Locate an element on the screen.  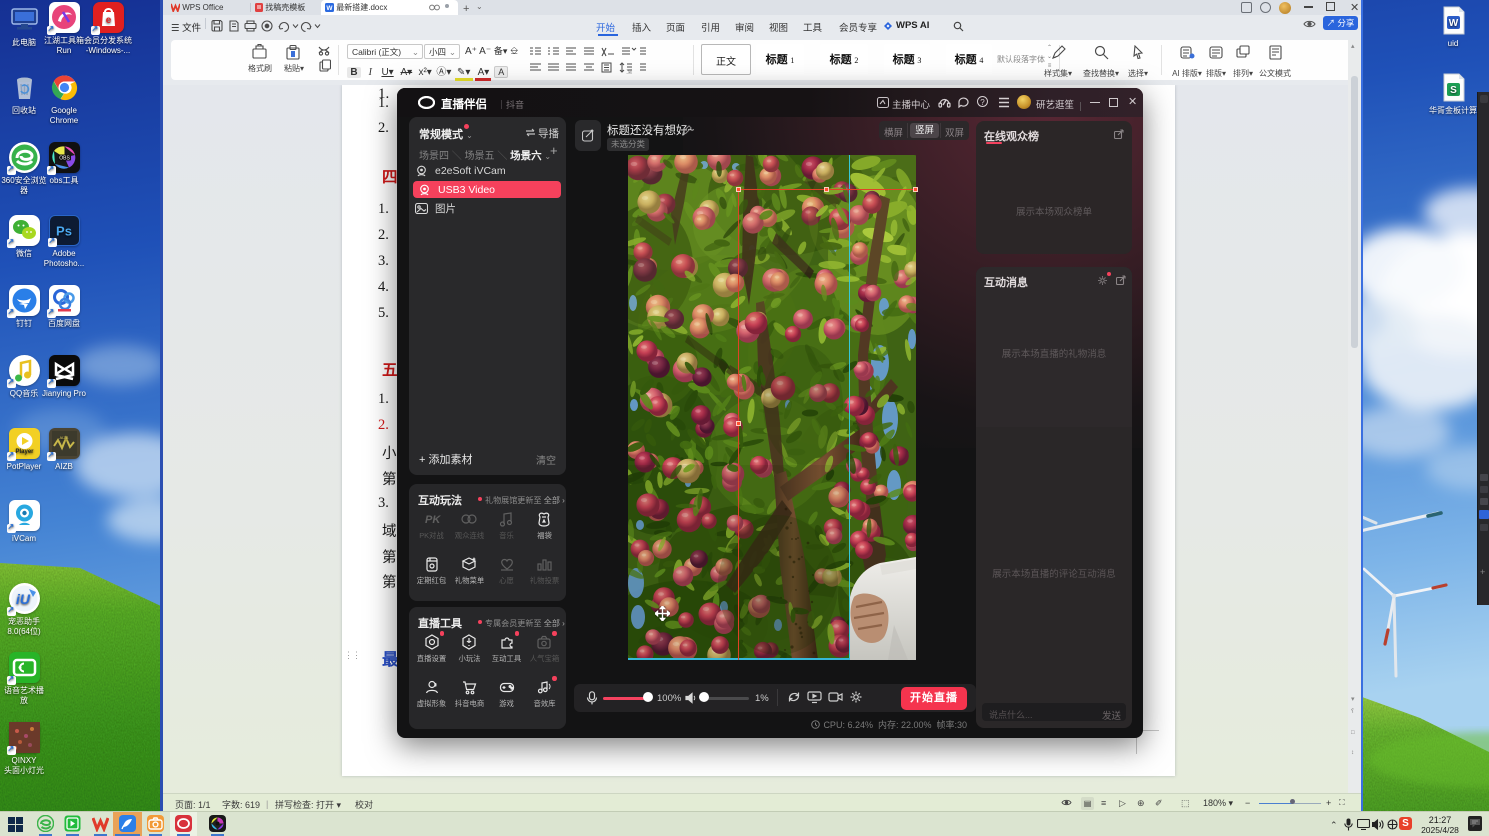
svg-text: Player is located at coordinates (24, 452).